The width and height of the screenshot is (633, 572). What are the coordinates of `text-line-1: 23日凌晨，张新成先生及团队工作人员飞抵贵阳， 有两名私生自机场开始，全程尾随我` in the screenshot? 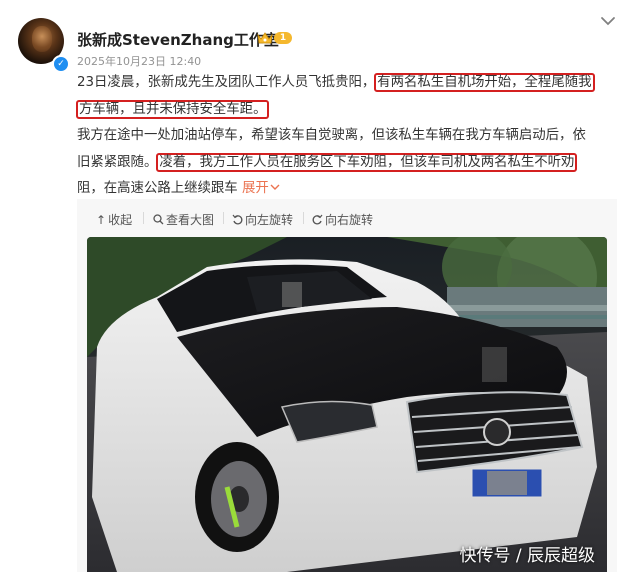 It's located at (347, 83).